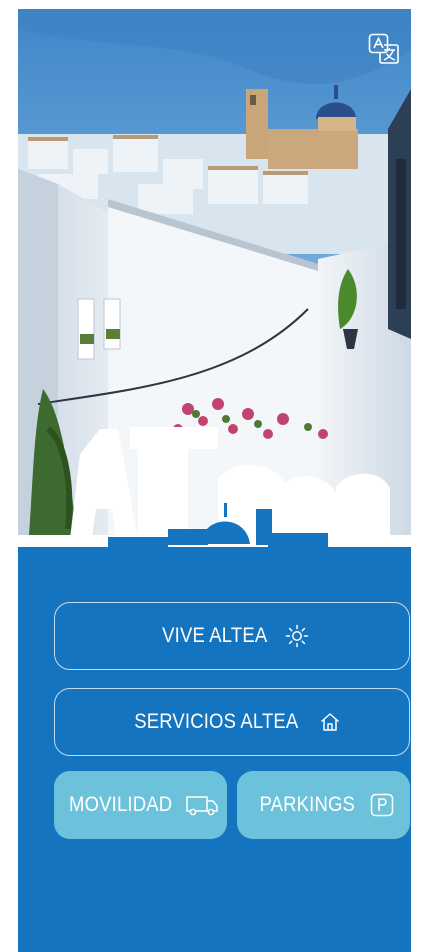  I want to click on vive-altea-label: VIVE ALTEA, so click(215, 635).